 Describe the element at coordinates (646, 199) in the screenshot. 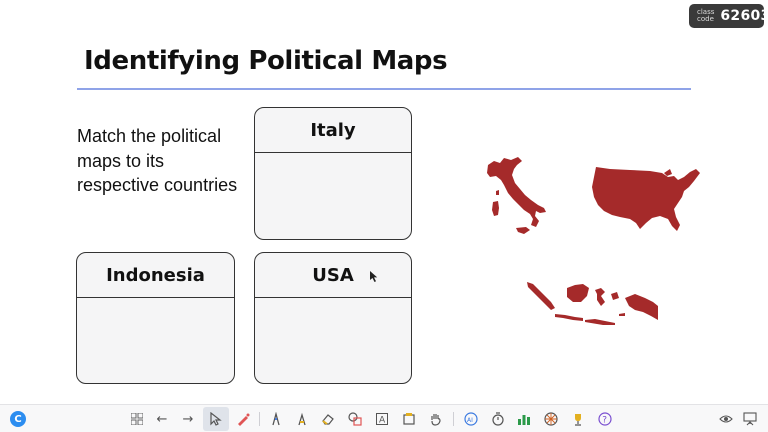

I see `usa-map-shape` at that location.